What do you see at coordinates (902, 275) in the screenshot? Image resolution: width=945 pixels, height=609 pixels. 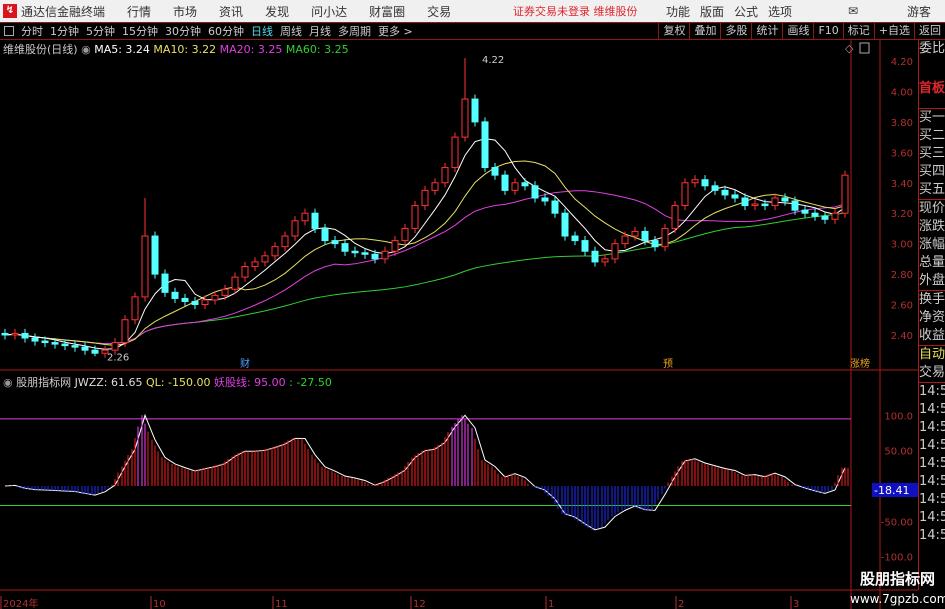 I see `price-tick: 2.80` at bounding box center [902, 275].